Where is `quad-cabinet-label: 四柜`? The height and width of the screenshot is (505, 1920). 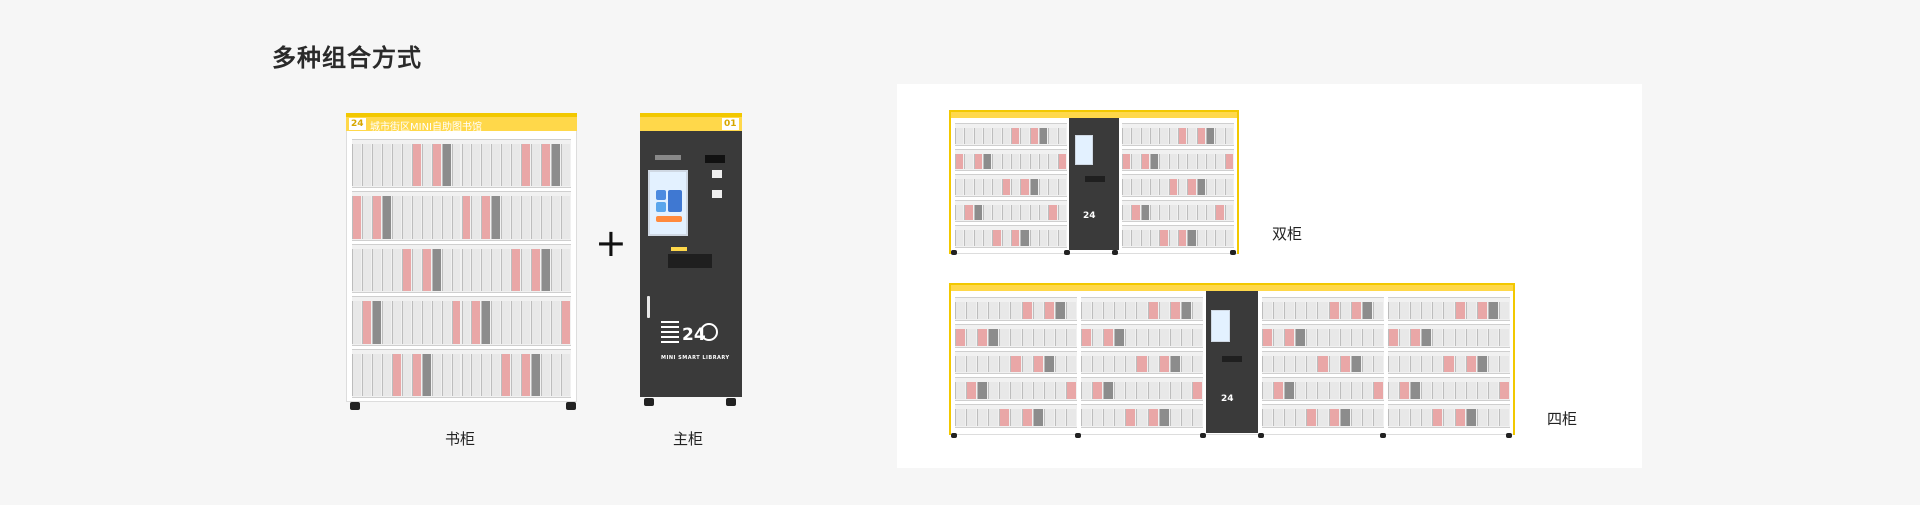
quad-cabinet-label: 四柜 is located at coordinates (1562, 419).